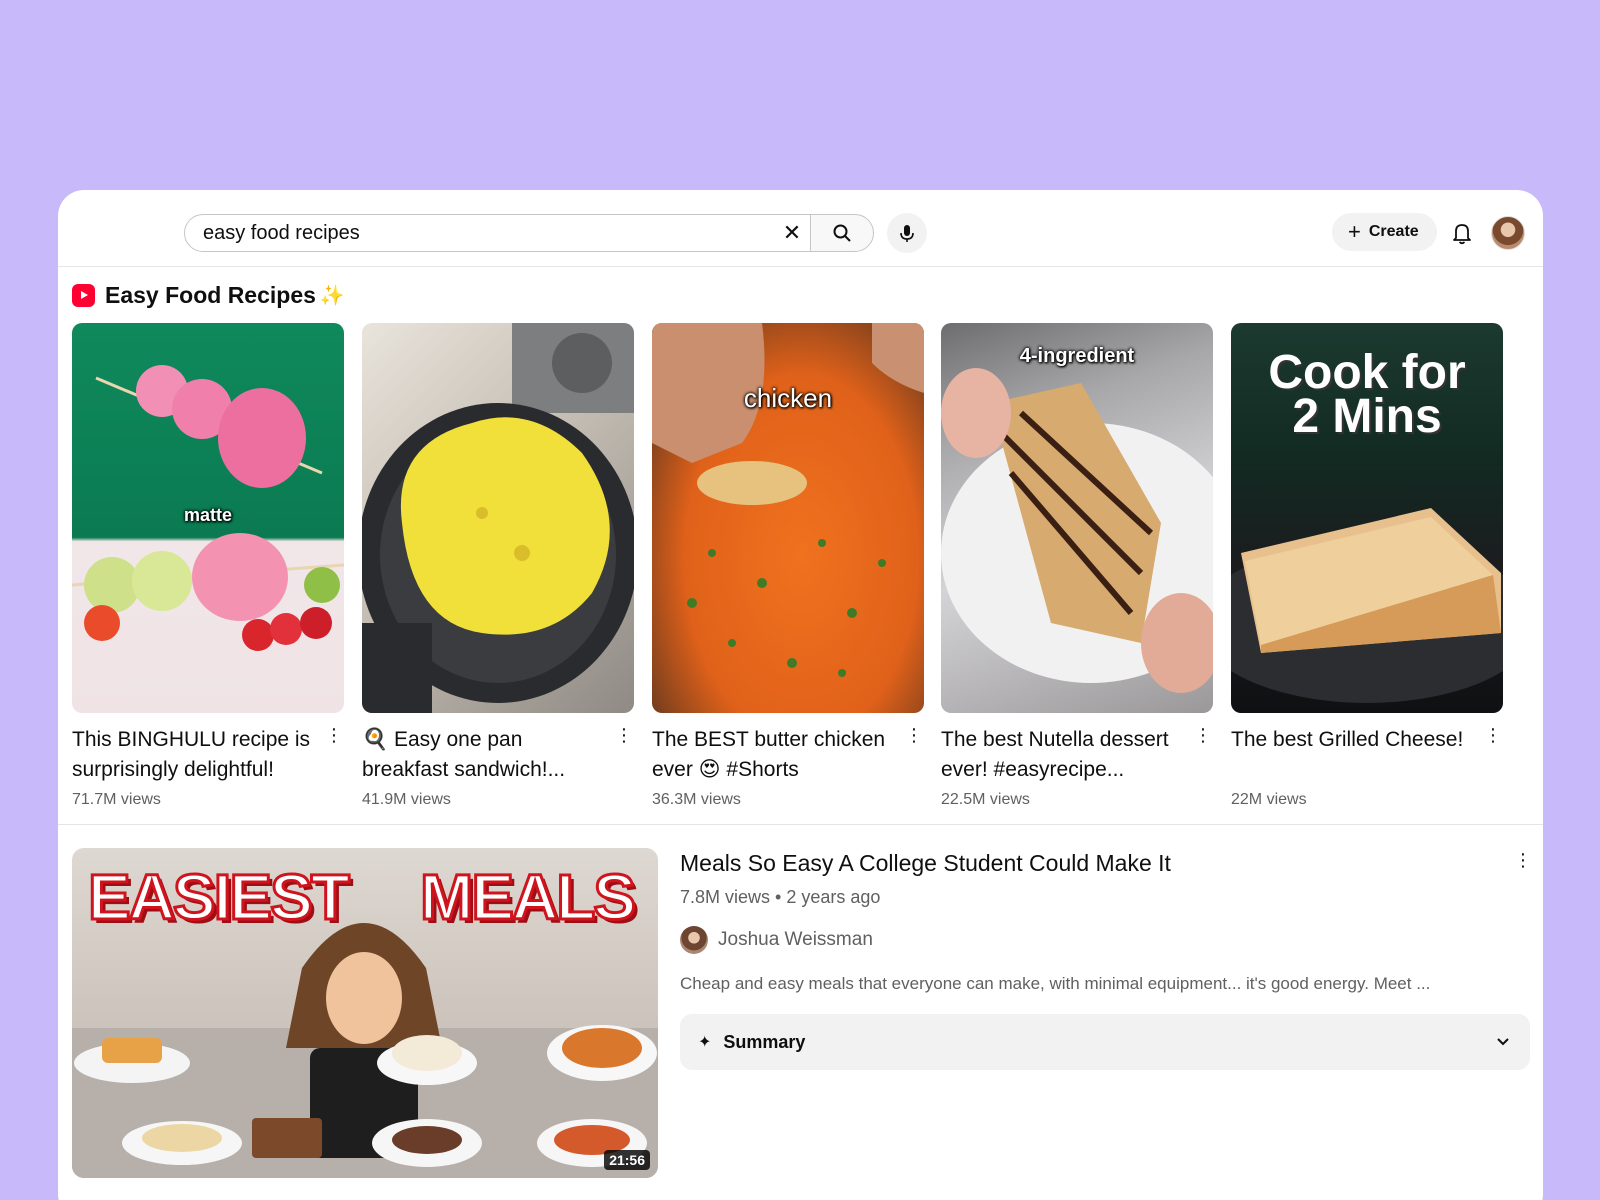 This screenshot has height=1200, width=1600. Describe the element at coordinates (1462, 233) in the screenshot. I see `bell-icon` at that location.